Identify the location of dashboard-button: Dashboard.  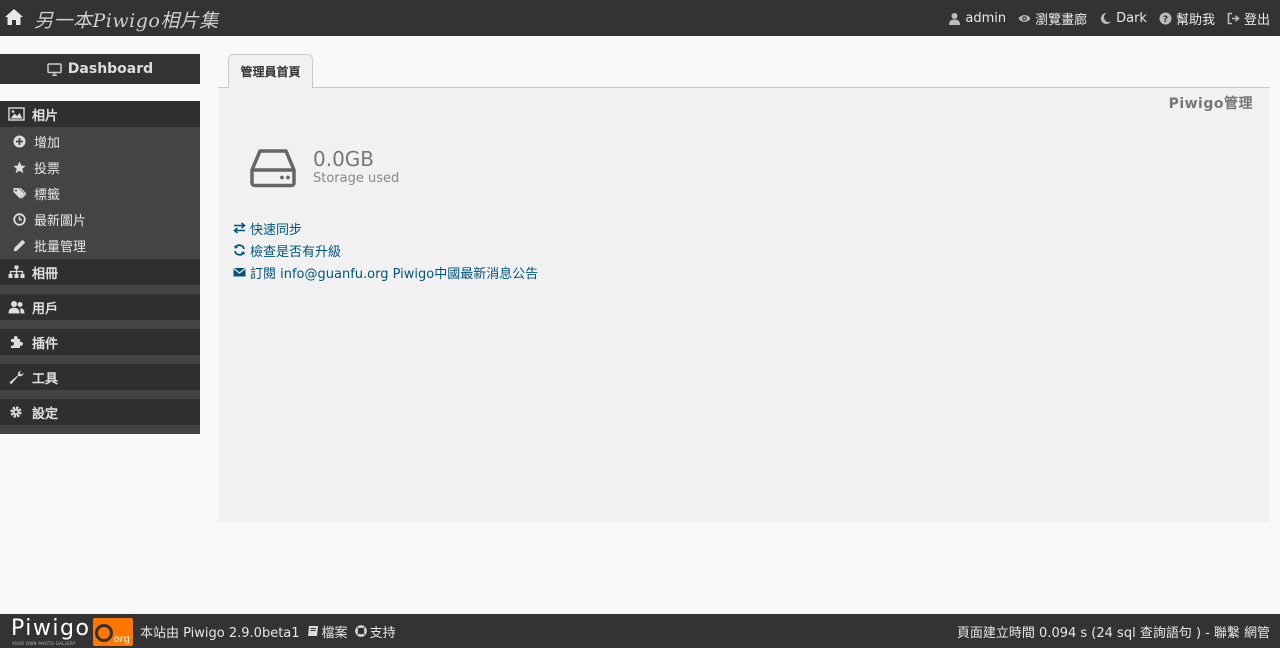
(100, 69).